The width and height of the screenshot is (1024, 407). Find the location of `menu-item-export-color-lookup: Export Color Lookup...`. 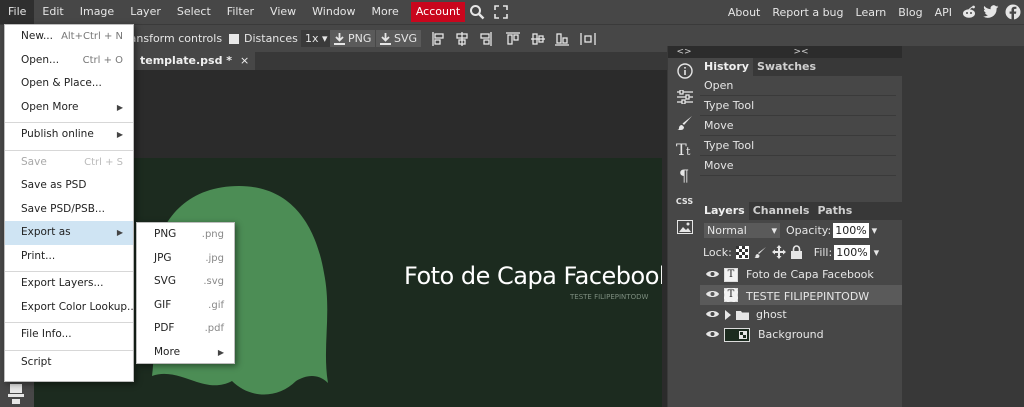

menu-item-export-color-lookup: Export Color Lookup... is located at coordinates (71, 308).